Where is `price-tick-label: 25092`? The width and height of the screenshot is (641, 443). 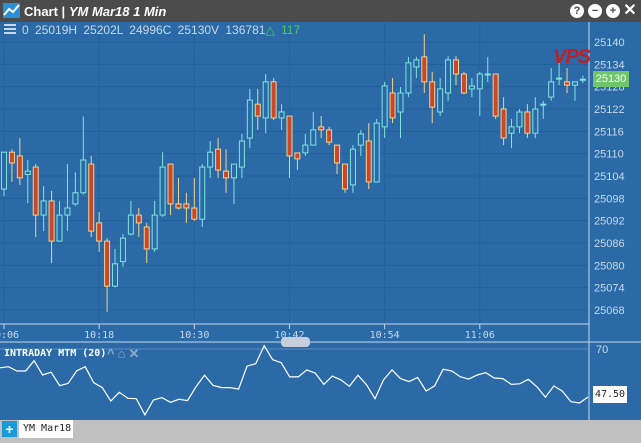
price-tick-label: 25092 is located at coordinates (609, 222).